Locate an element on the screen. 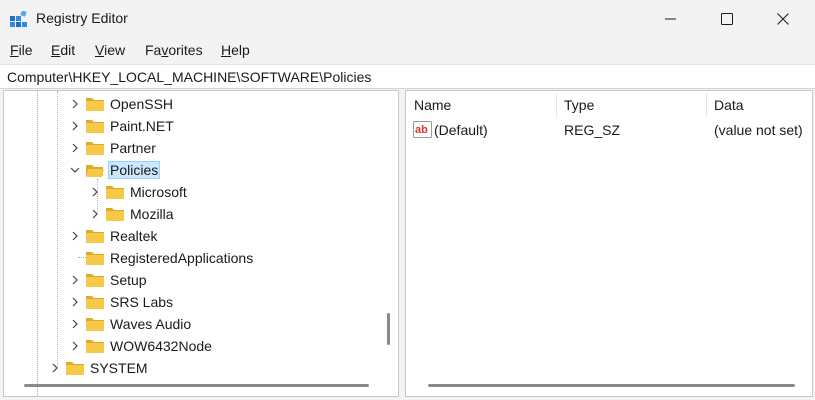 The width and height of the screenshot is (815, 400). menu-help: Help is located at coordinates (235, 50).